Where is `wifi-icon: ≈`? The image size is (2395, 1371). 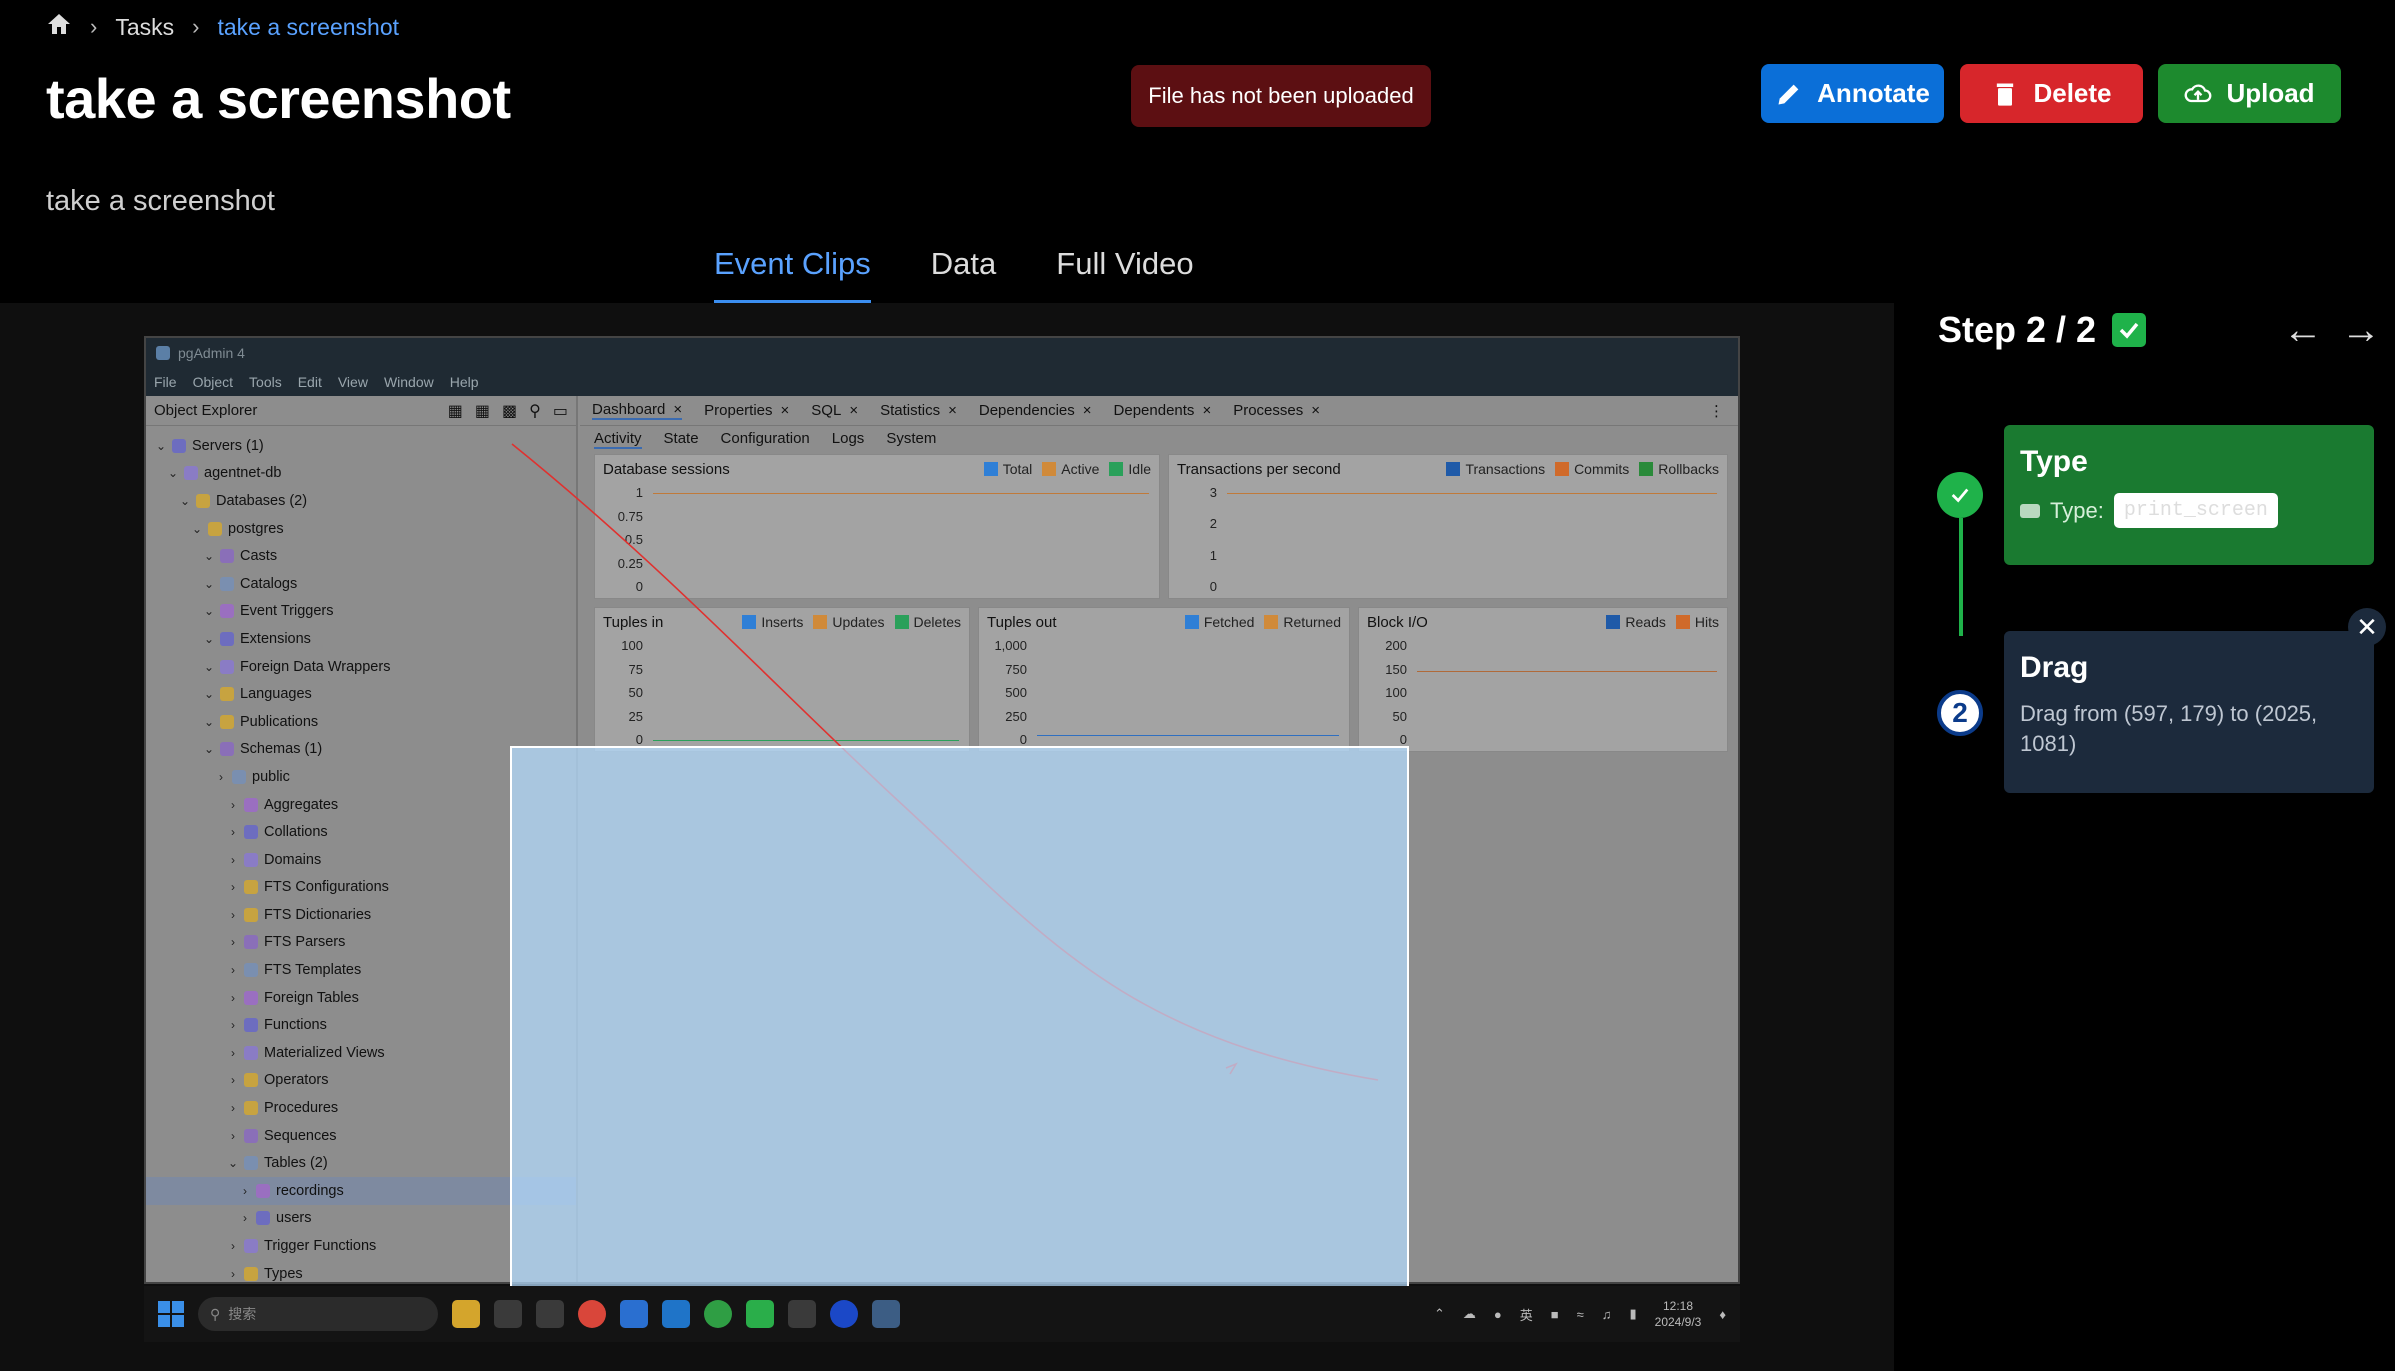 wifi-icon: ≈ is located at coordinates (1580, 1314).